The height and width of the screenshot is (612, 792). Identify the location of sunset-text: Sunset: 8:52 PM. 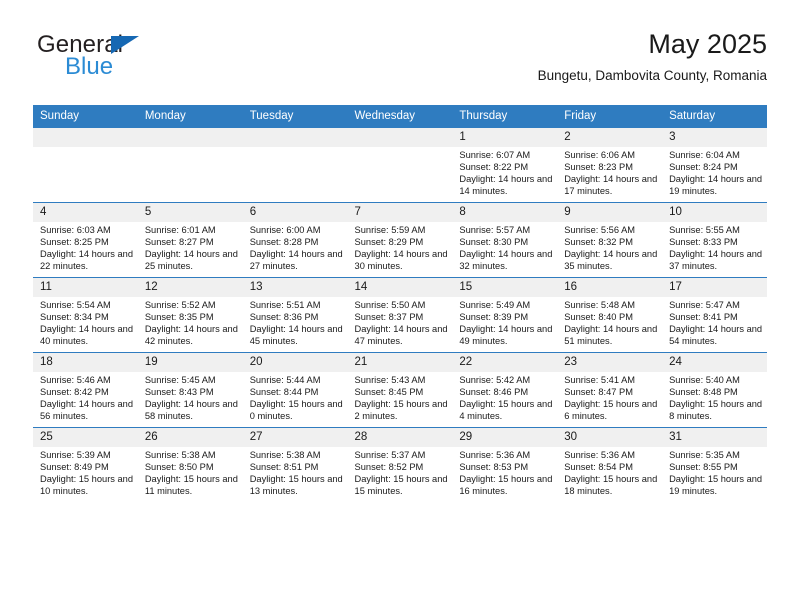
(389, 466).